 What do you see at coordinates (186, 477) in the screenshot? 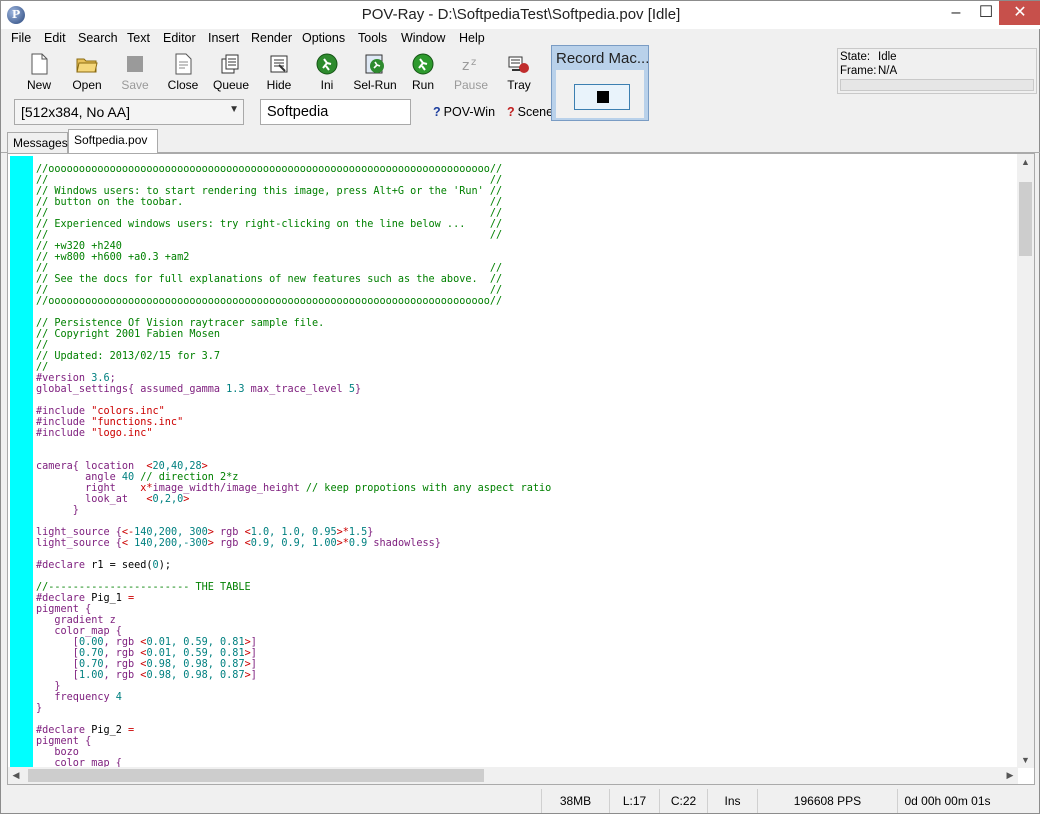
I see `code-token: // direction 2*z` at bounding box center [186, 477].